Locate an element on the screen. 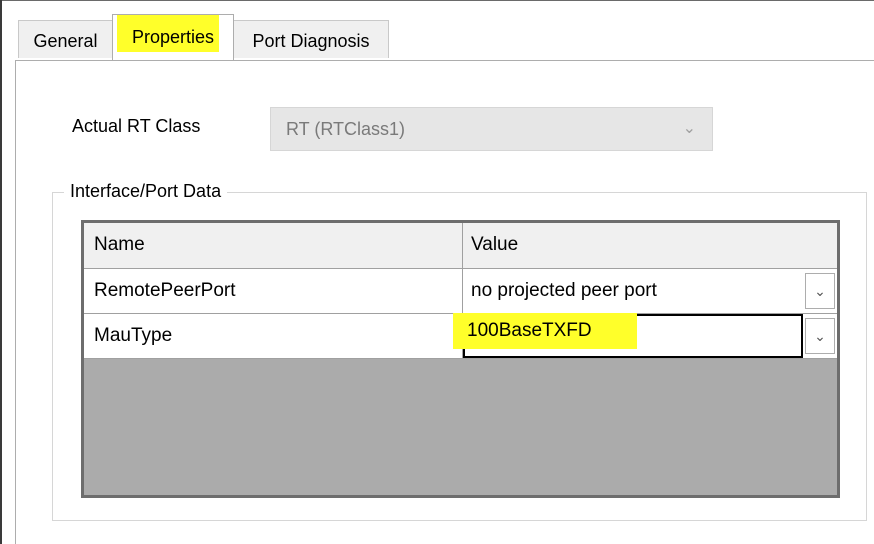 The height and width of the screenshot is (544, 874). grid-header-row: Name Value is located at coordinates (460, 246).